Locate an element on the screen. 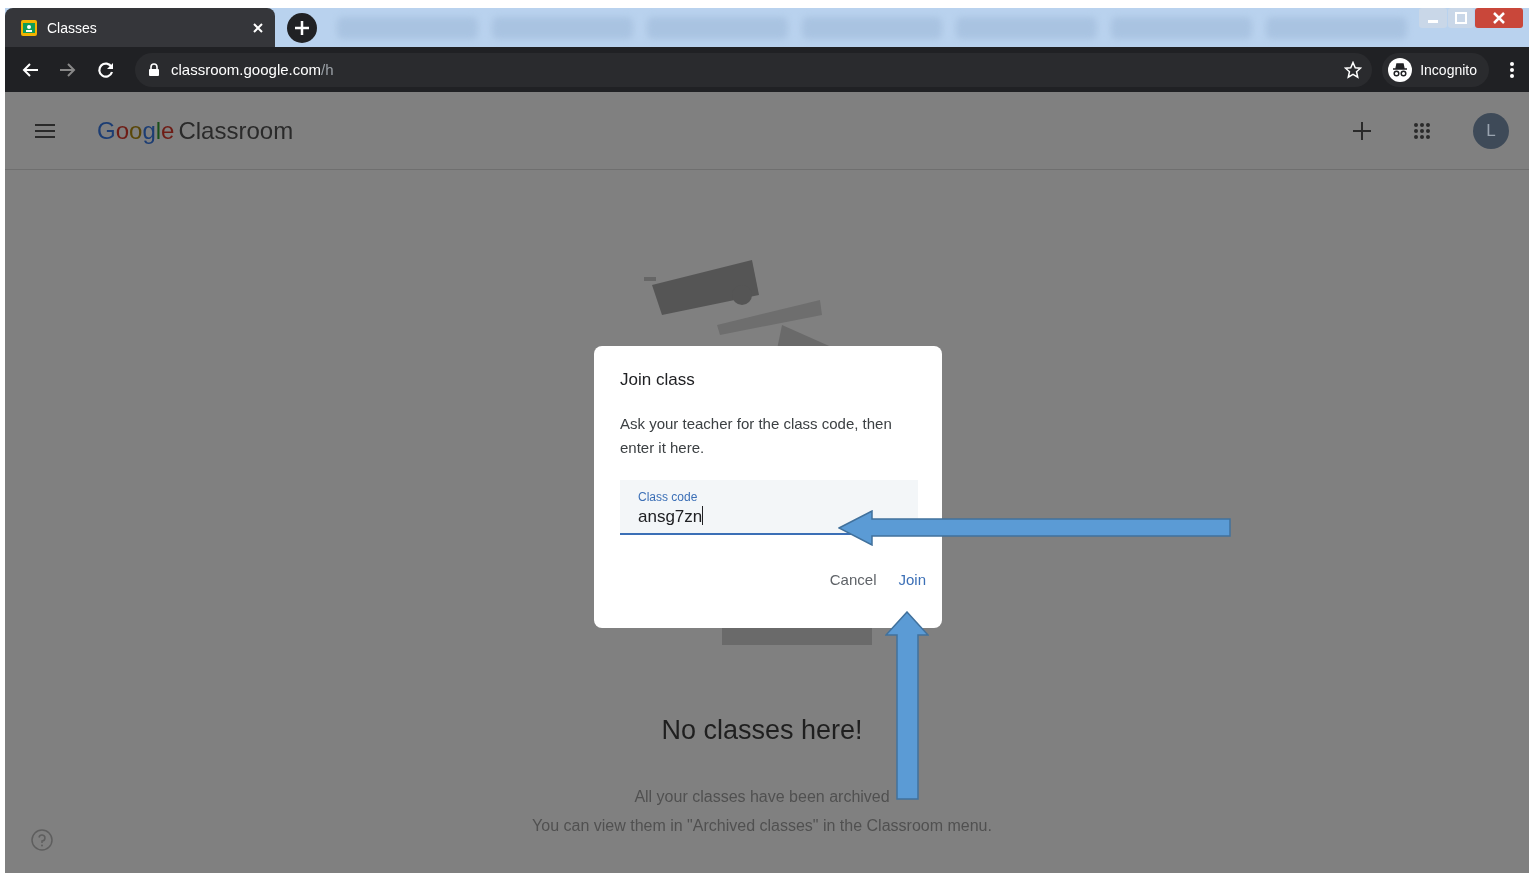 This screenshot has width=1529, height=873. dialog-message: Ask your teacher for the class code, then enter it here. is located at coordinates (756, 436).